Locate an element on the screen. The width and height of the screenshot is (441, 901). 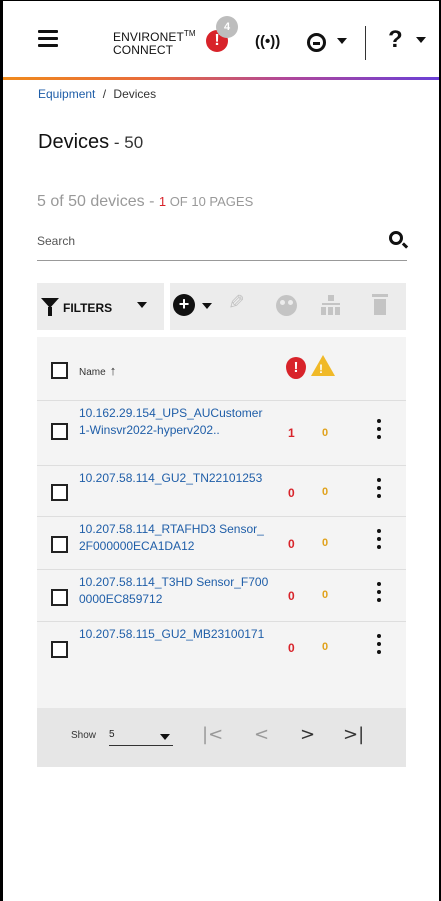
chevron-down-icon is located at coordinates (165, 737).